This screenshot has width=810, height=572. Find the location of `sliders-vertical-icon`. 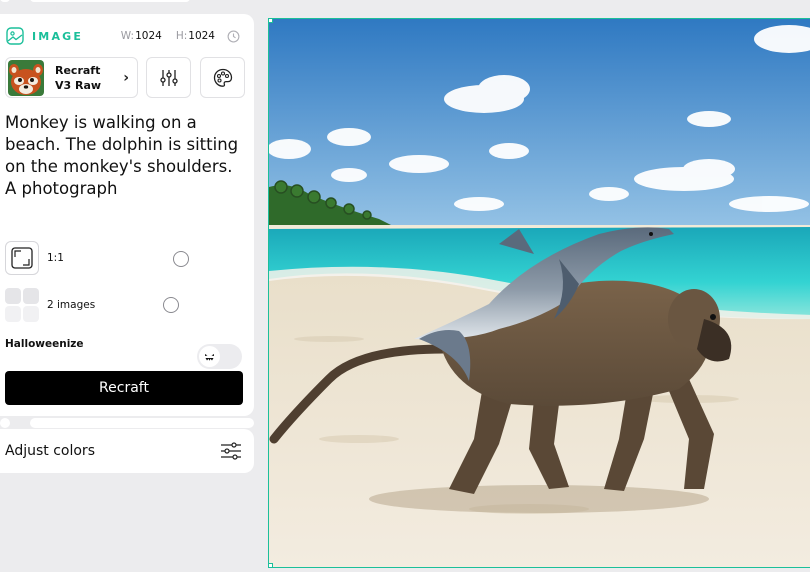

sliders-vertical-icon is located at coordinates (168, 77).